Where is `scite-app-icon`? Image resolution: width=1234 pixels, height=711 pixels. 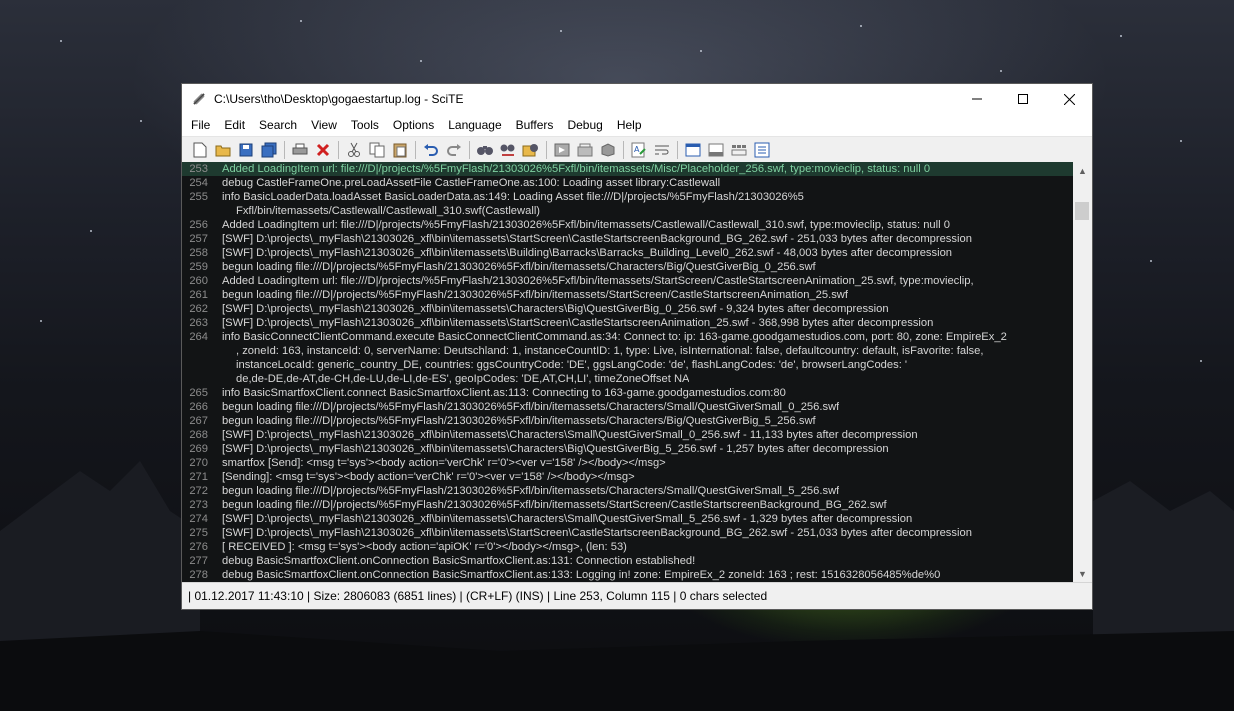 scite-app-icon is located at coordinates (199, 99).